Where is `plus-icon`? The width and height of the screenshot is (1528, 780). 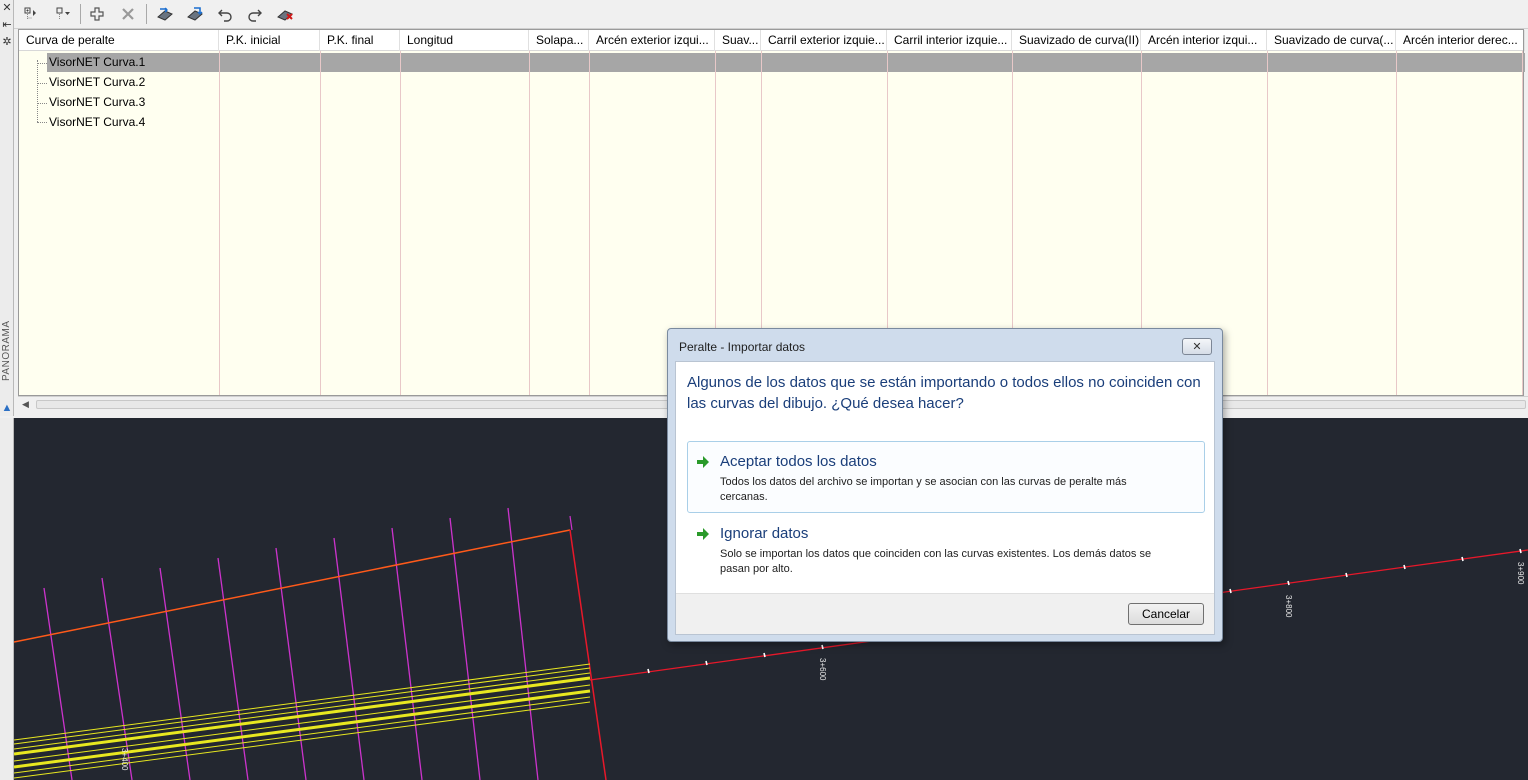
plus-icon is located at coordinates (97, 14).